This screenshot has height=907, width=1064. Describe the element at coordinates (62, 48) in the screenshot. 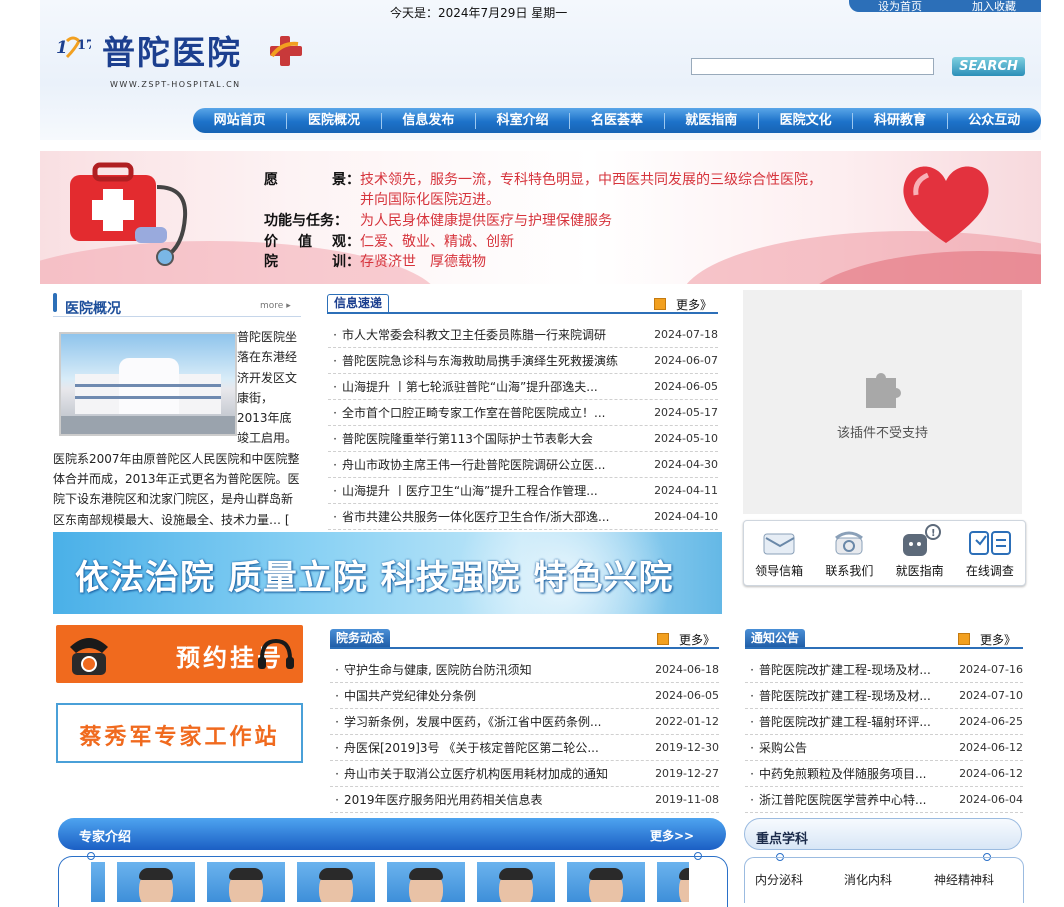

I see `svg-text: 1` at that location.